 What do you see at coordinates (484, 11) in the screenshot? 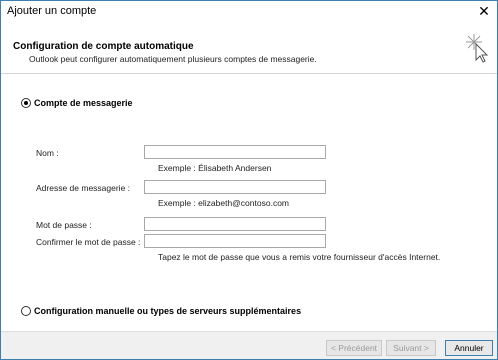
I see `close-icon: ✕` at bounding box center [484, 11].